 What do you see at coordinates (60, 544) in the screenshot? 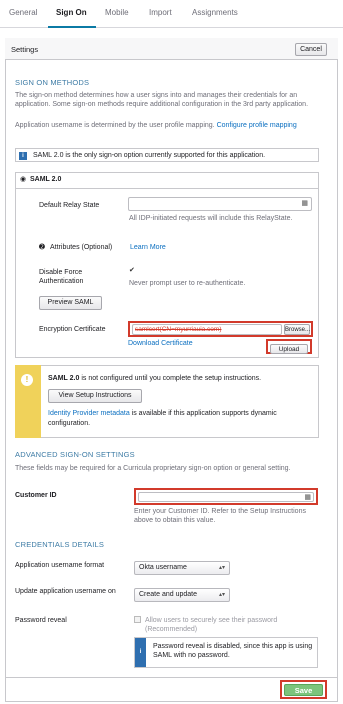
I see `credentials-heading: CREDENTIALS DETAILS` at bounding box center [60, 544].